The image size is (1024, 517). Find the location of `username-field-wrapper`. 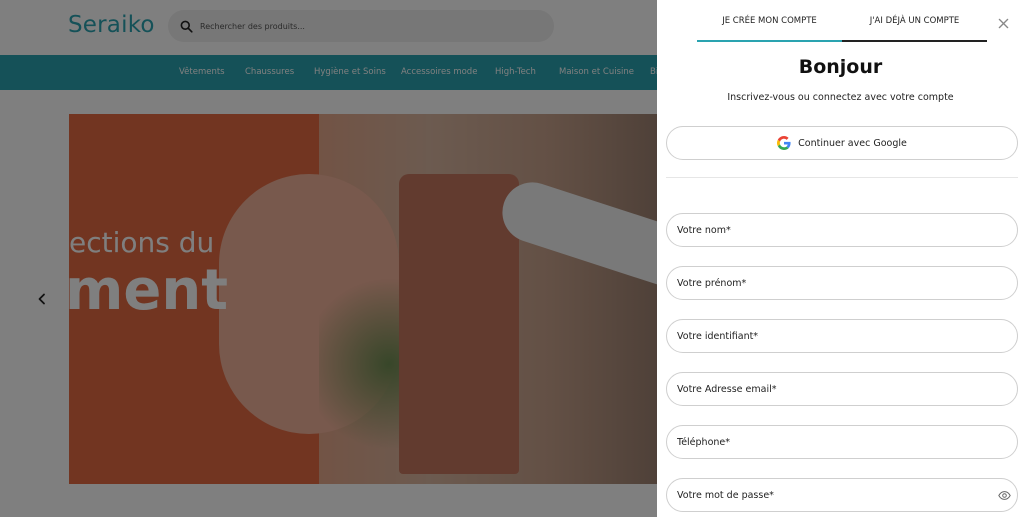

username-field-wrapper is located at coordinates (842, 336).